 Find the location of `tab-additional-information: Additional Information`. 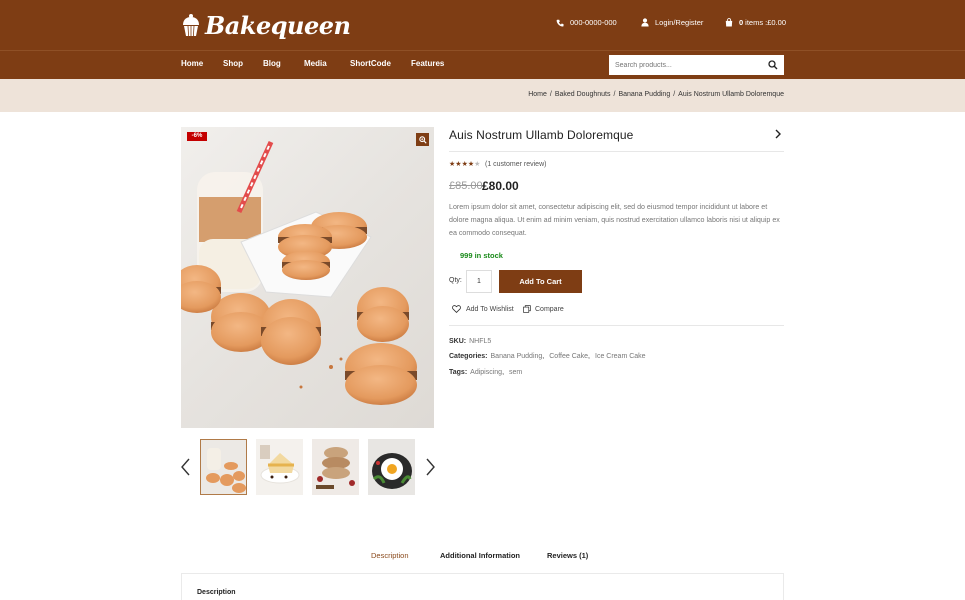

tab-additional-information: Additional Information is located at coordinates (480, 555).